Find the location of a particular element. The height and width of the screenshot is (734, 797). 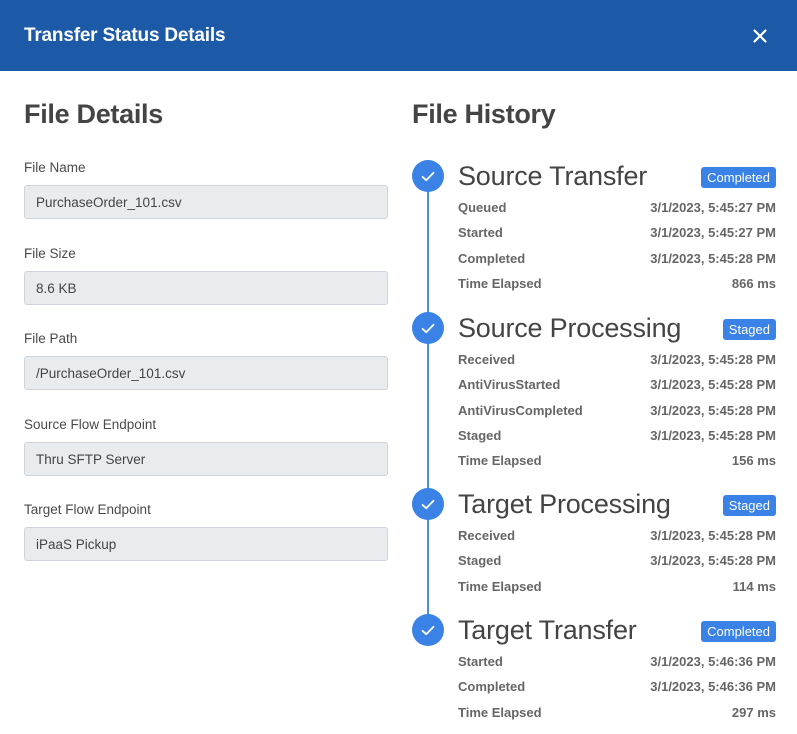

field-value: 8.6 KB is located at coordinates (56, 288).